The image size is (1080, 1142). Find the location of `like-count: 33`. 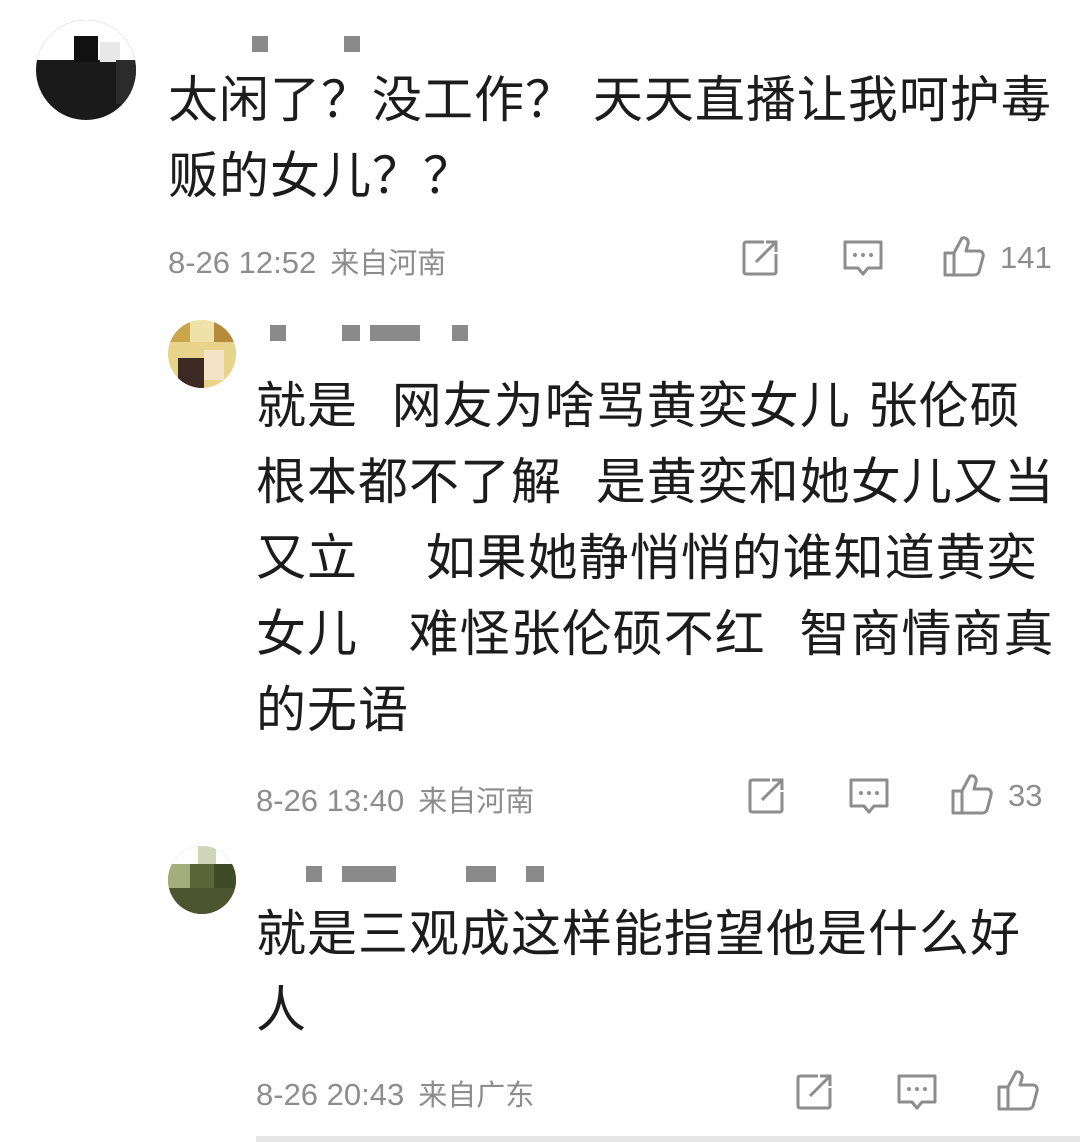

like-count: 33 is located at coordinates (1025, 795).